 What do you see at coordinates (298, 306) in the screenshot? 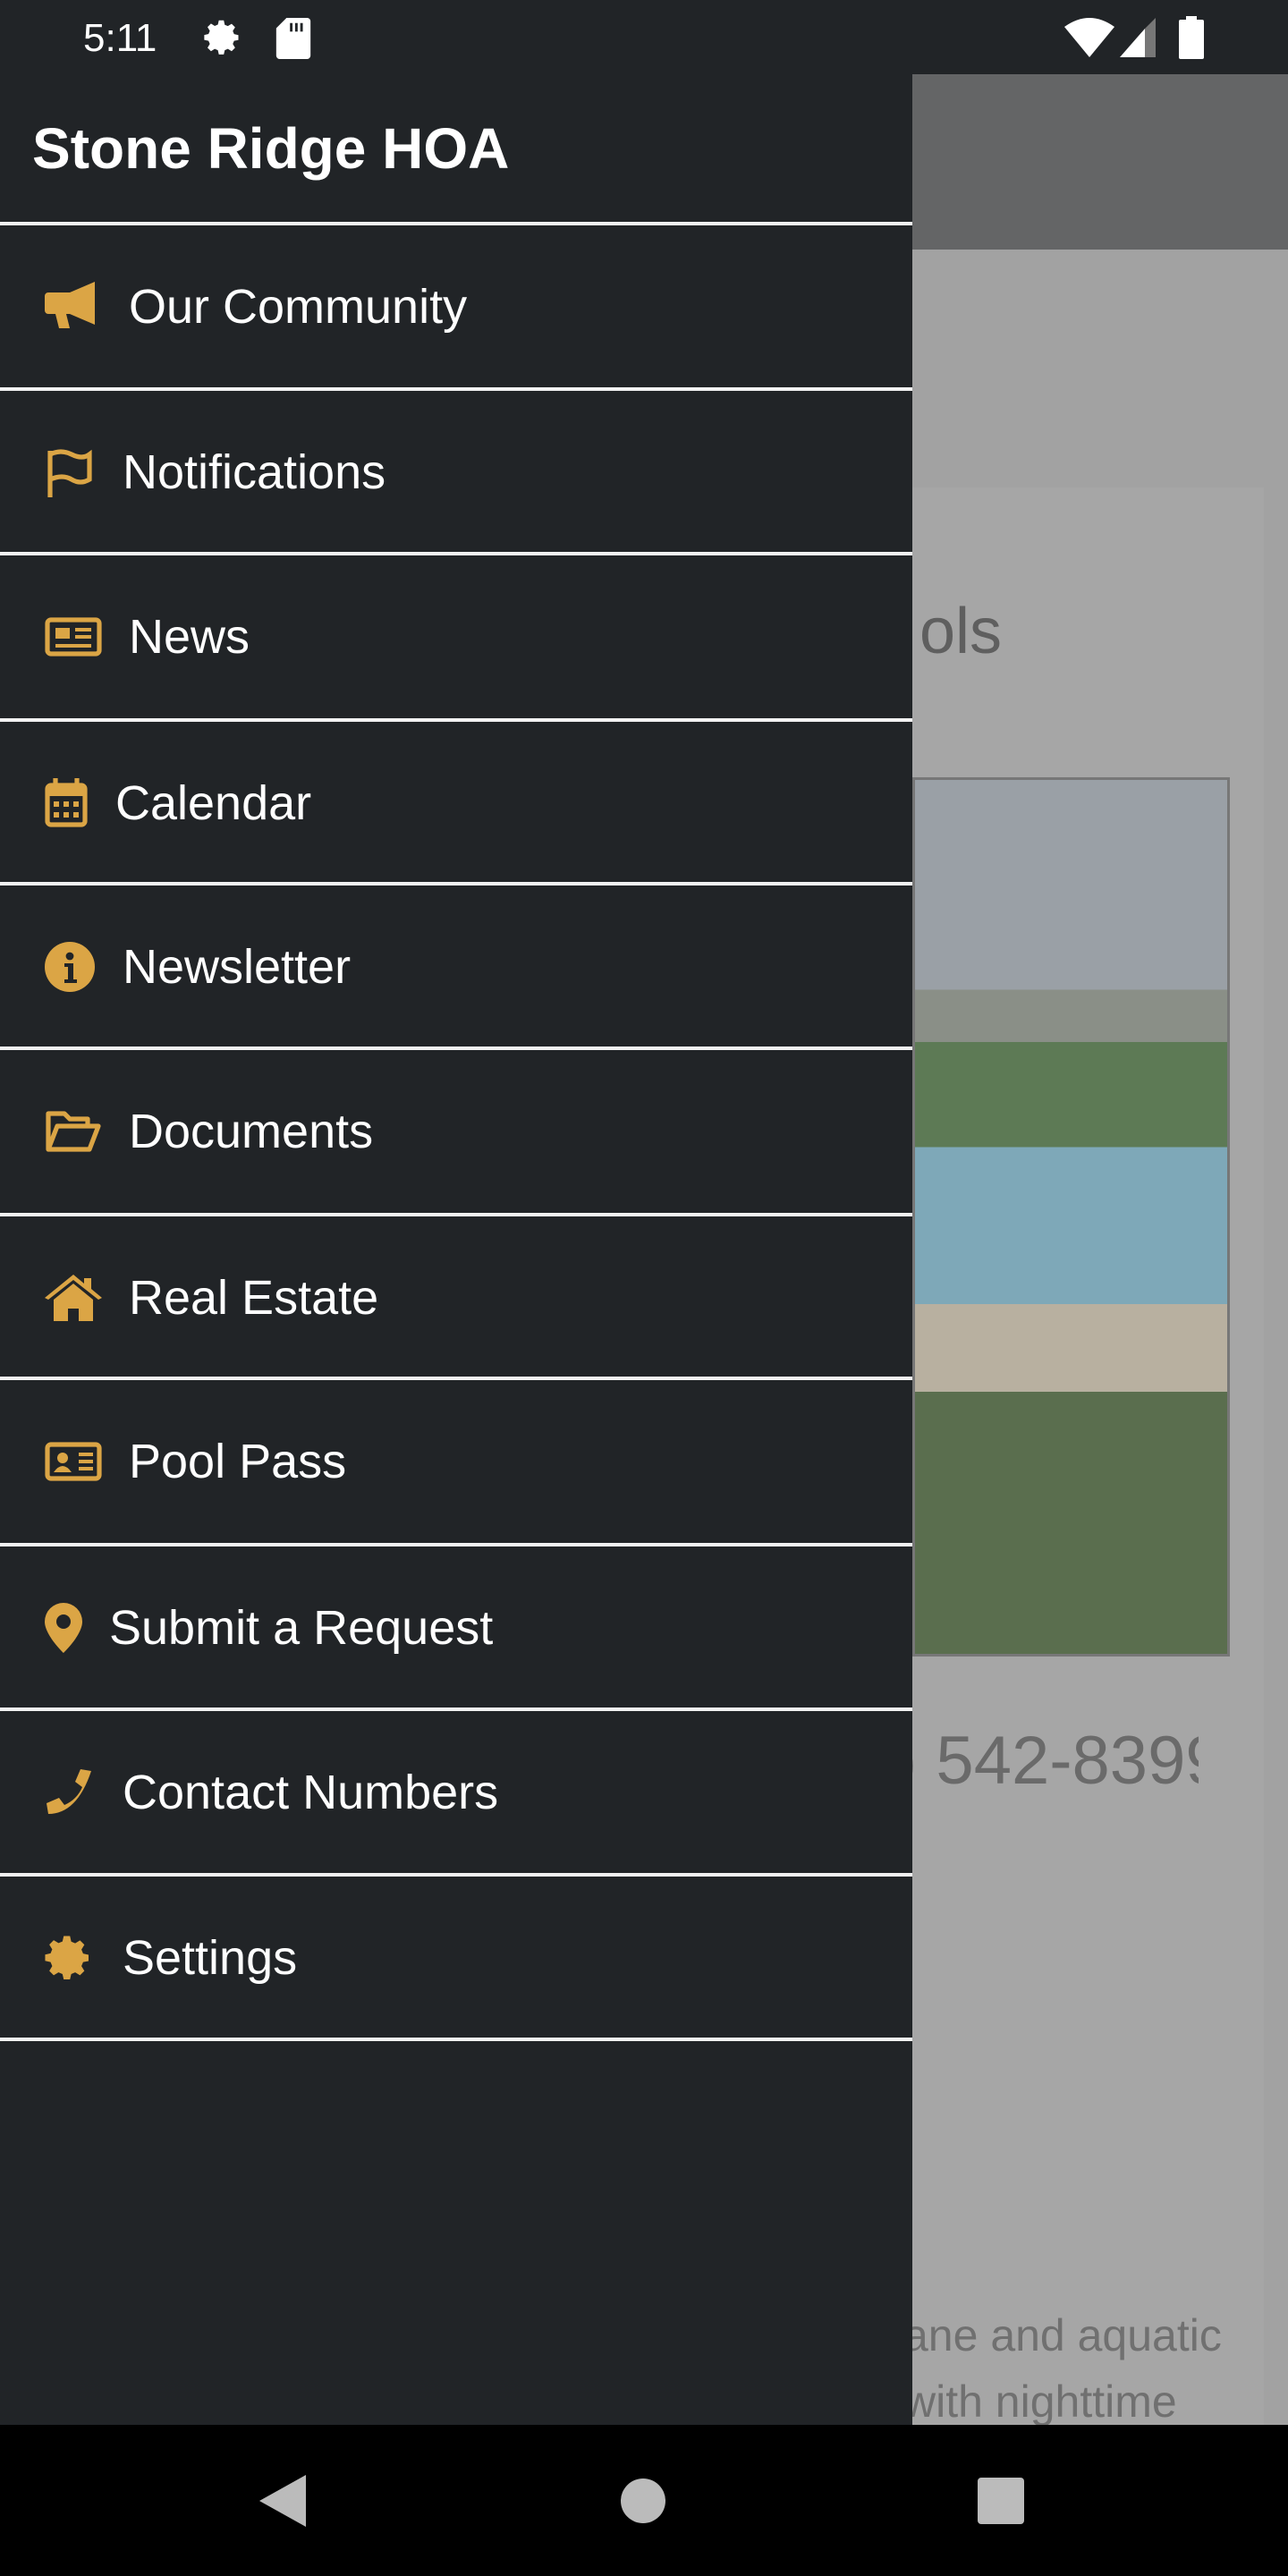
I see `drawer-item-label: Our Community` at bounding box center [298, 306].